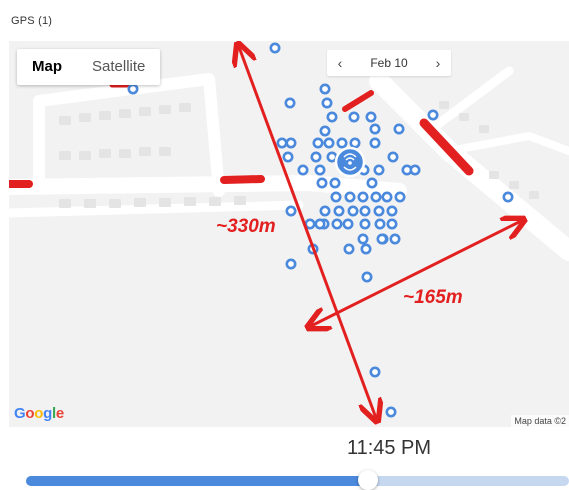  What do you see at coordinates (32, 21) in the screenshot?
I see `gps-card-title: GPS (1)` at bounding box center [32, 21].